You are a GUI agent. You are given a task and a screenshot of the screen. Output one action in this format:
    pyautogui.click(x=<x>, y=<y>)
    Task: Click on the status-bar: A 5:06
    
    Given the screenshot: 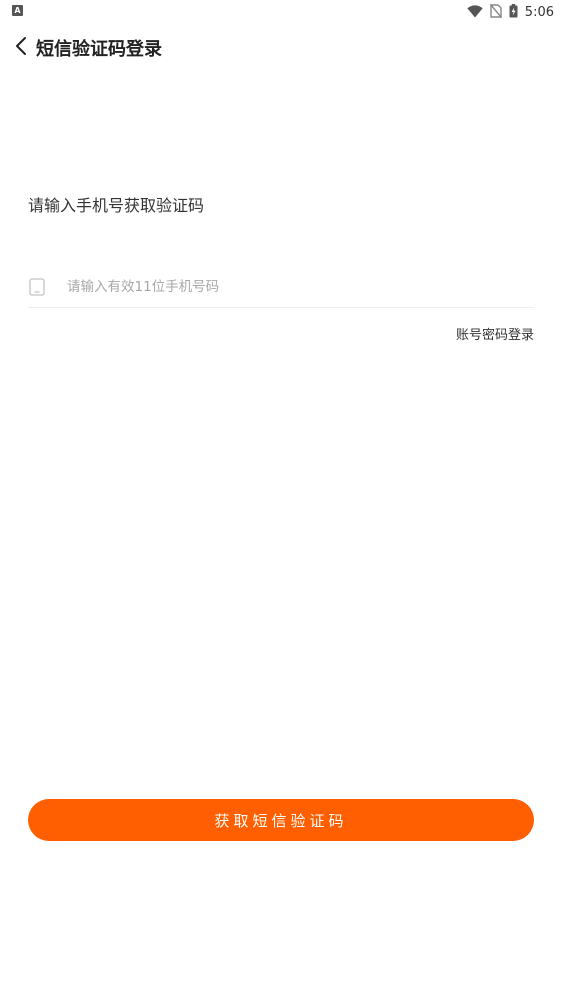 What is the action you would take?
    pyautogui.click(x=281, y=12)
    